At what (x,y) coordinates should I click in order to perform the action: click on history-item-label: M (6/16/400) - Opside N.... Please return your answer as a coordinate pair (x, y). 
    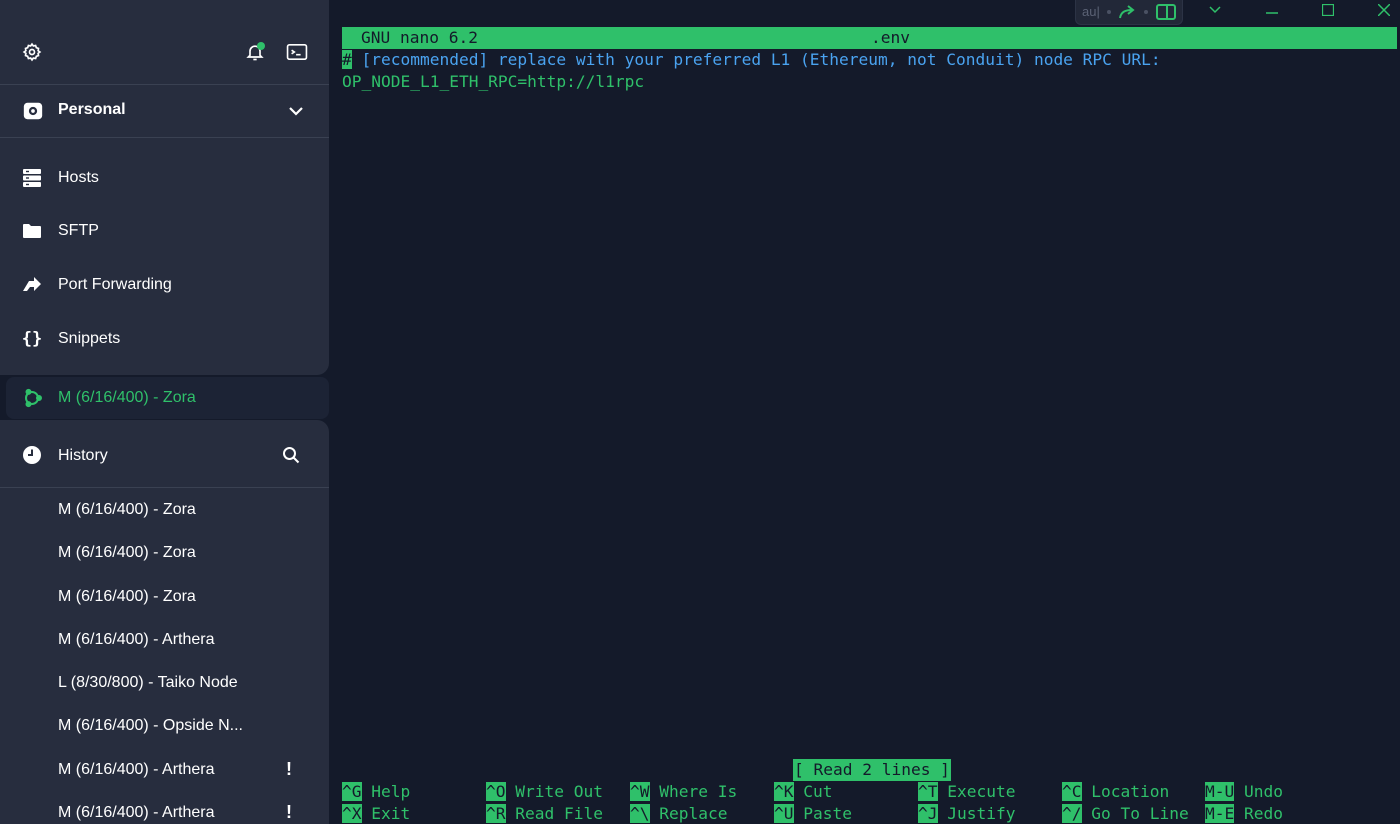
    Looking at the image, I should click on (150, 726).